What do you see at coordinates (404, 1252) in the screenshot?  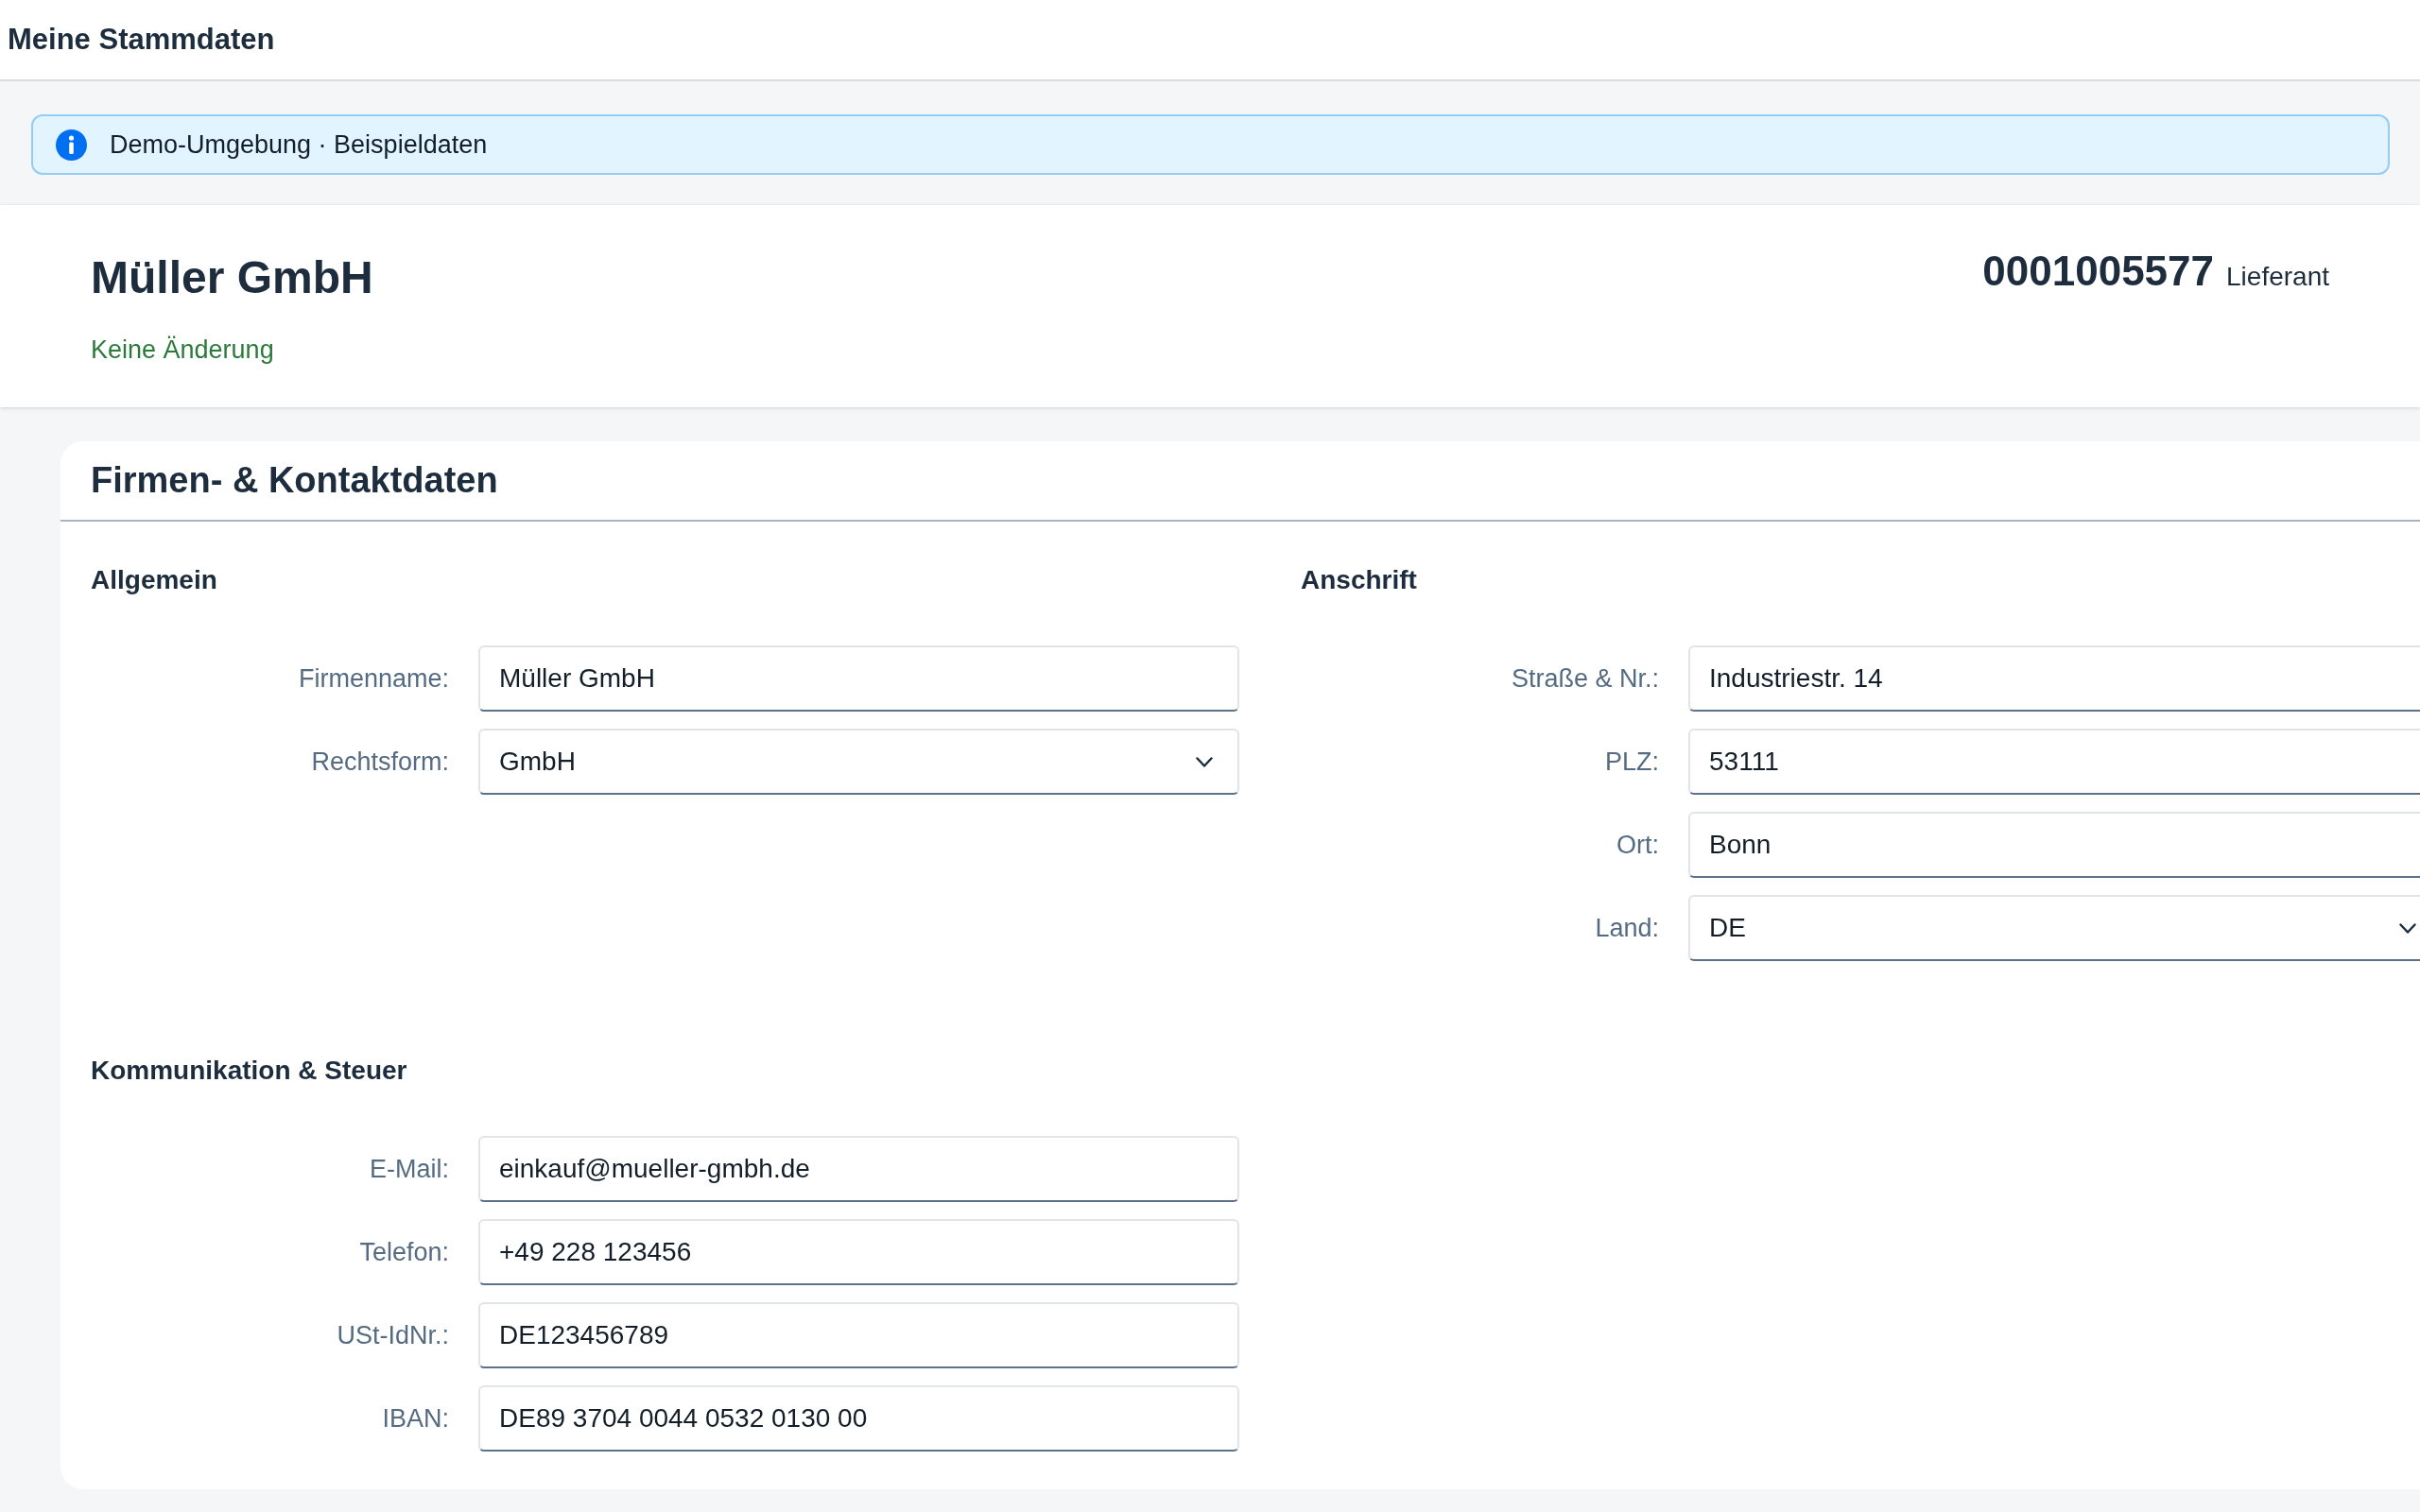 I see `field-label: Telefon:` at bounding box center [404, 1252].